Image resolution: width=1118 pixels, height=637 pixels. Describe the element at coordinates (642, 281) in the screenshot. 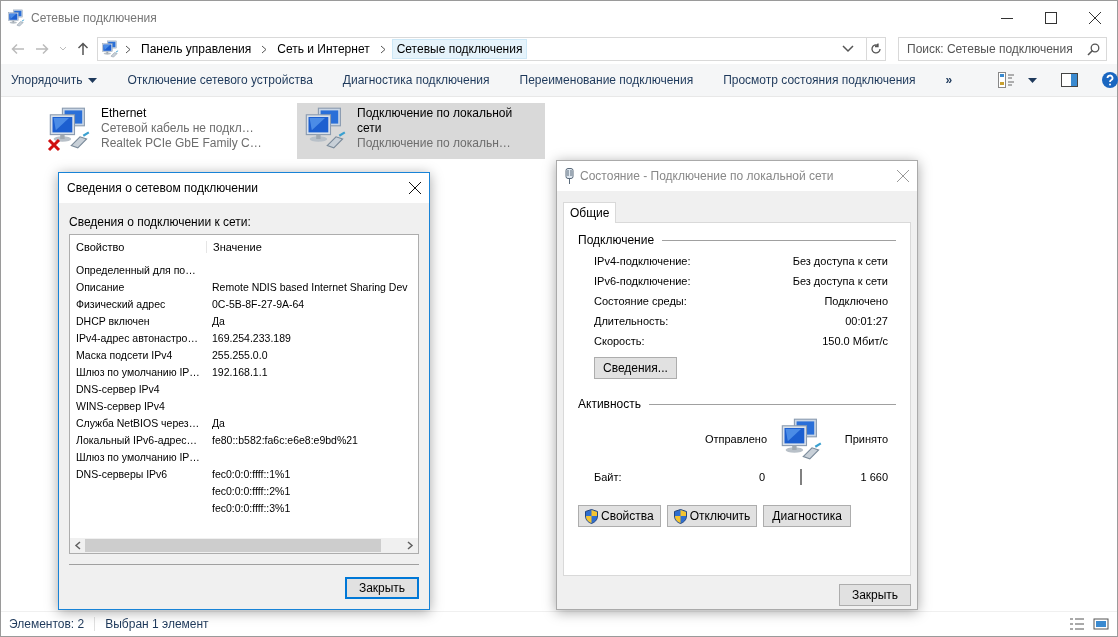

I see `property-label: IPv6-подключение:` at that location.